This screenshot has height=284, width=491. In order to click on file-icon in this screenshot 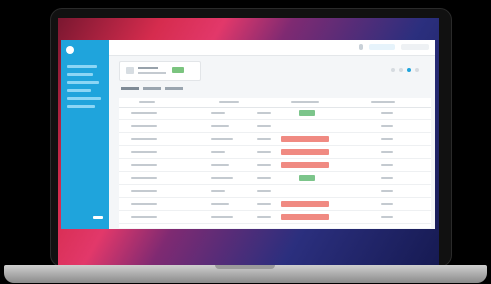, I will do `click(130, 70)`.